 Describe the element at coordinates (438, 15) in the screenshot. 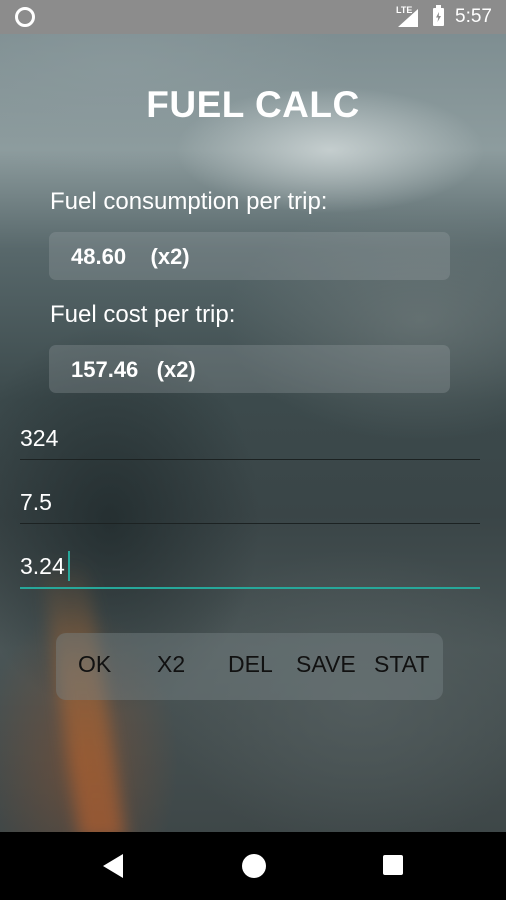

I see `battery-charging-icon` at that location.